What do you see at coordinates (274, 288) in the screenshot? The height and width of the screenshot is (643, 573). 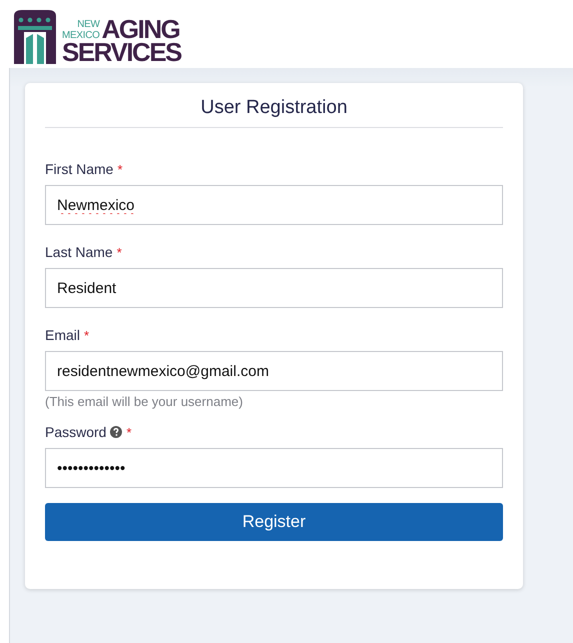 I see `input-field: Resident` at bounding box center [274, 288].